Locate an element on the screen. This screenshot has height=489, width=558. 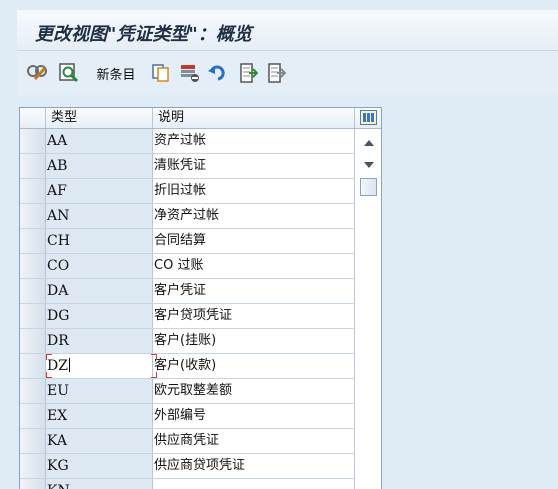
deselect-all-button is located at coordinates (277, 73).